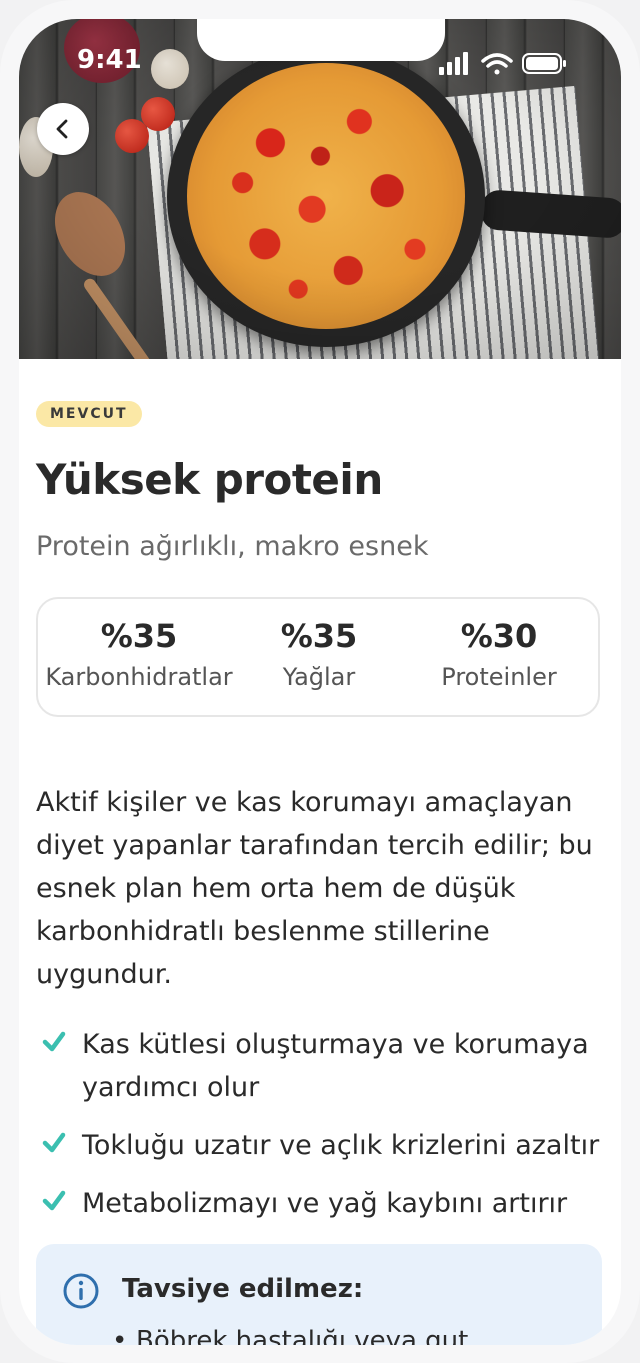  I want to click on list-item: Metabolizmayı ve yağ kaybını artırır, so click(323, 1203).